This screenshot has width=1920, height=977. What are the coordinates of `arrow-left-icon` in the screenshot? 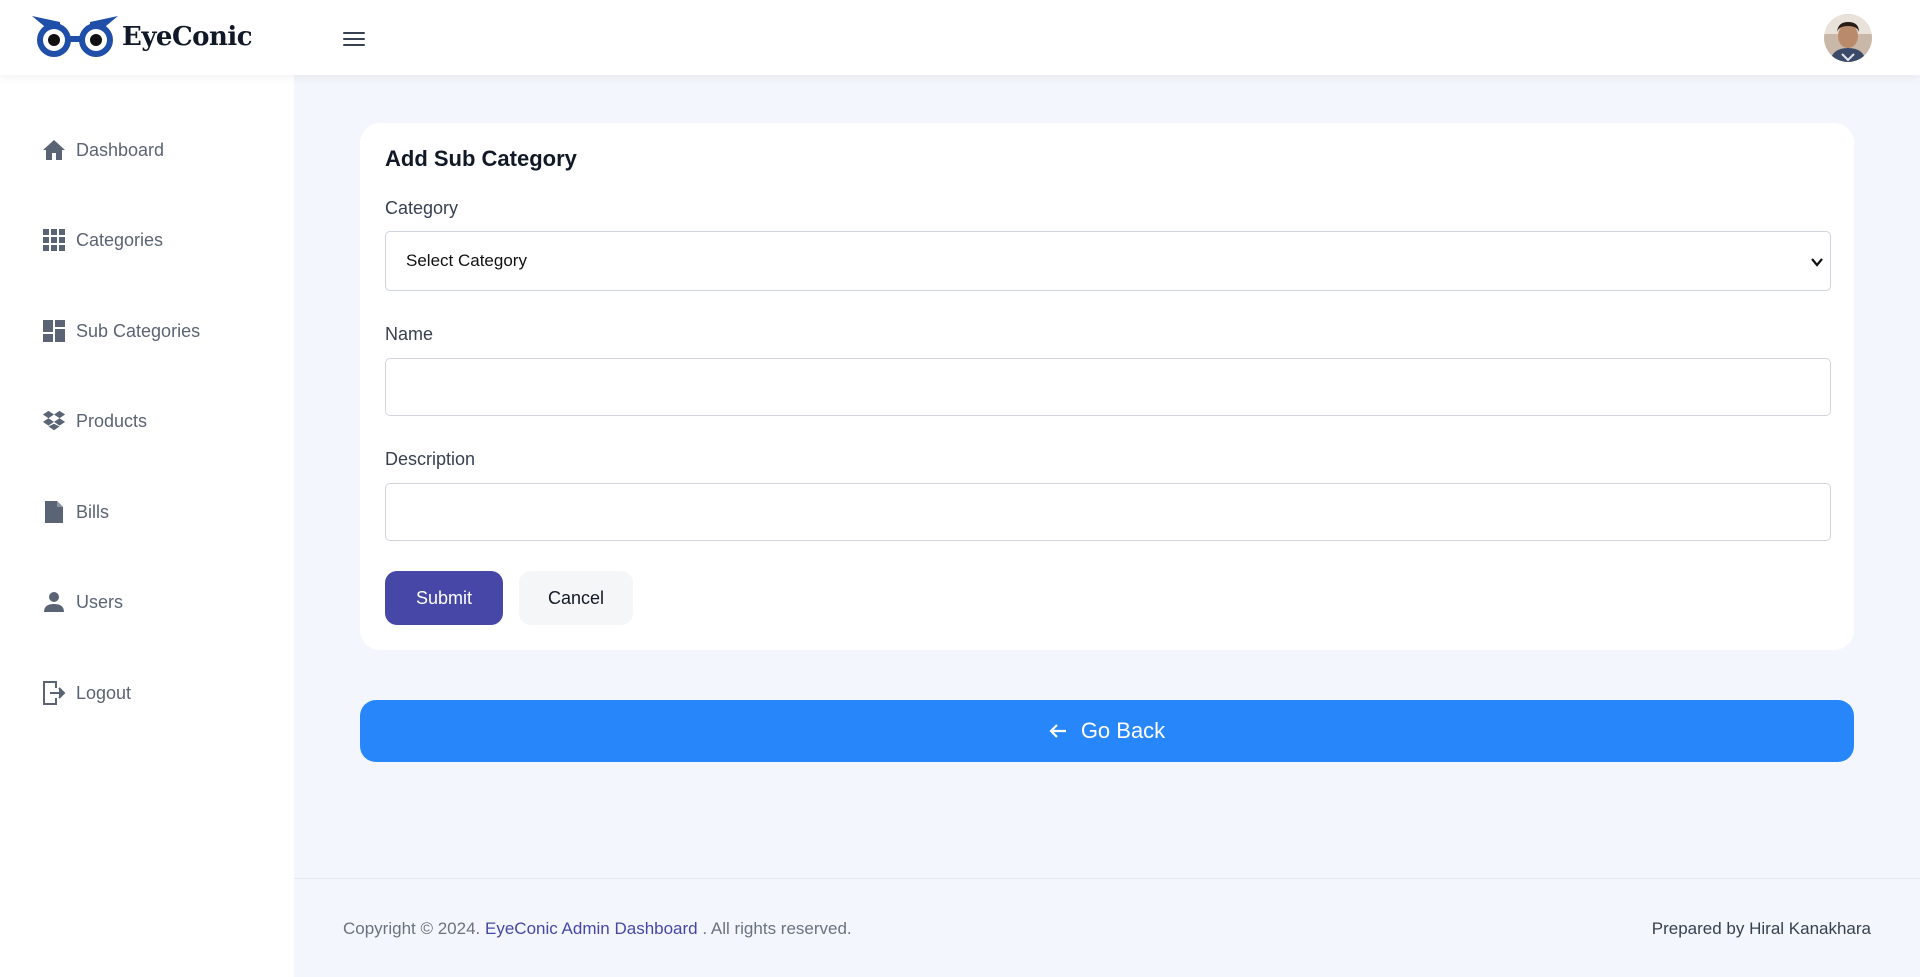 It's located at (1058, 731).